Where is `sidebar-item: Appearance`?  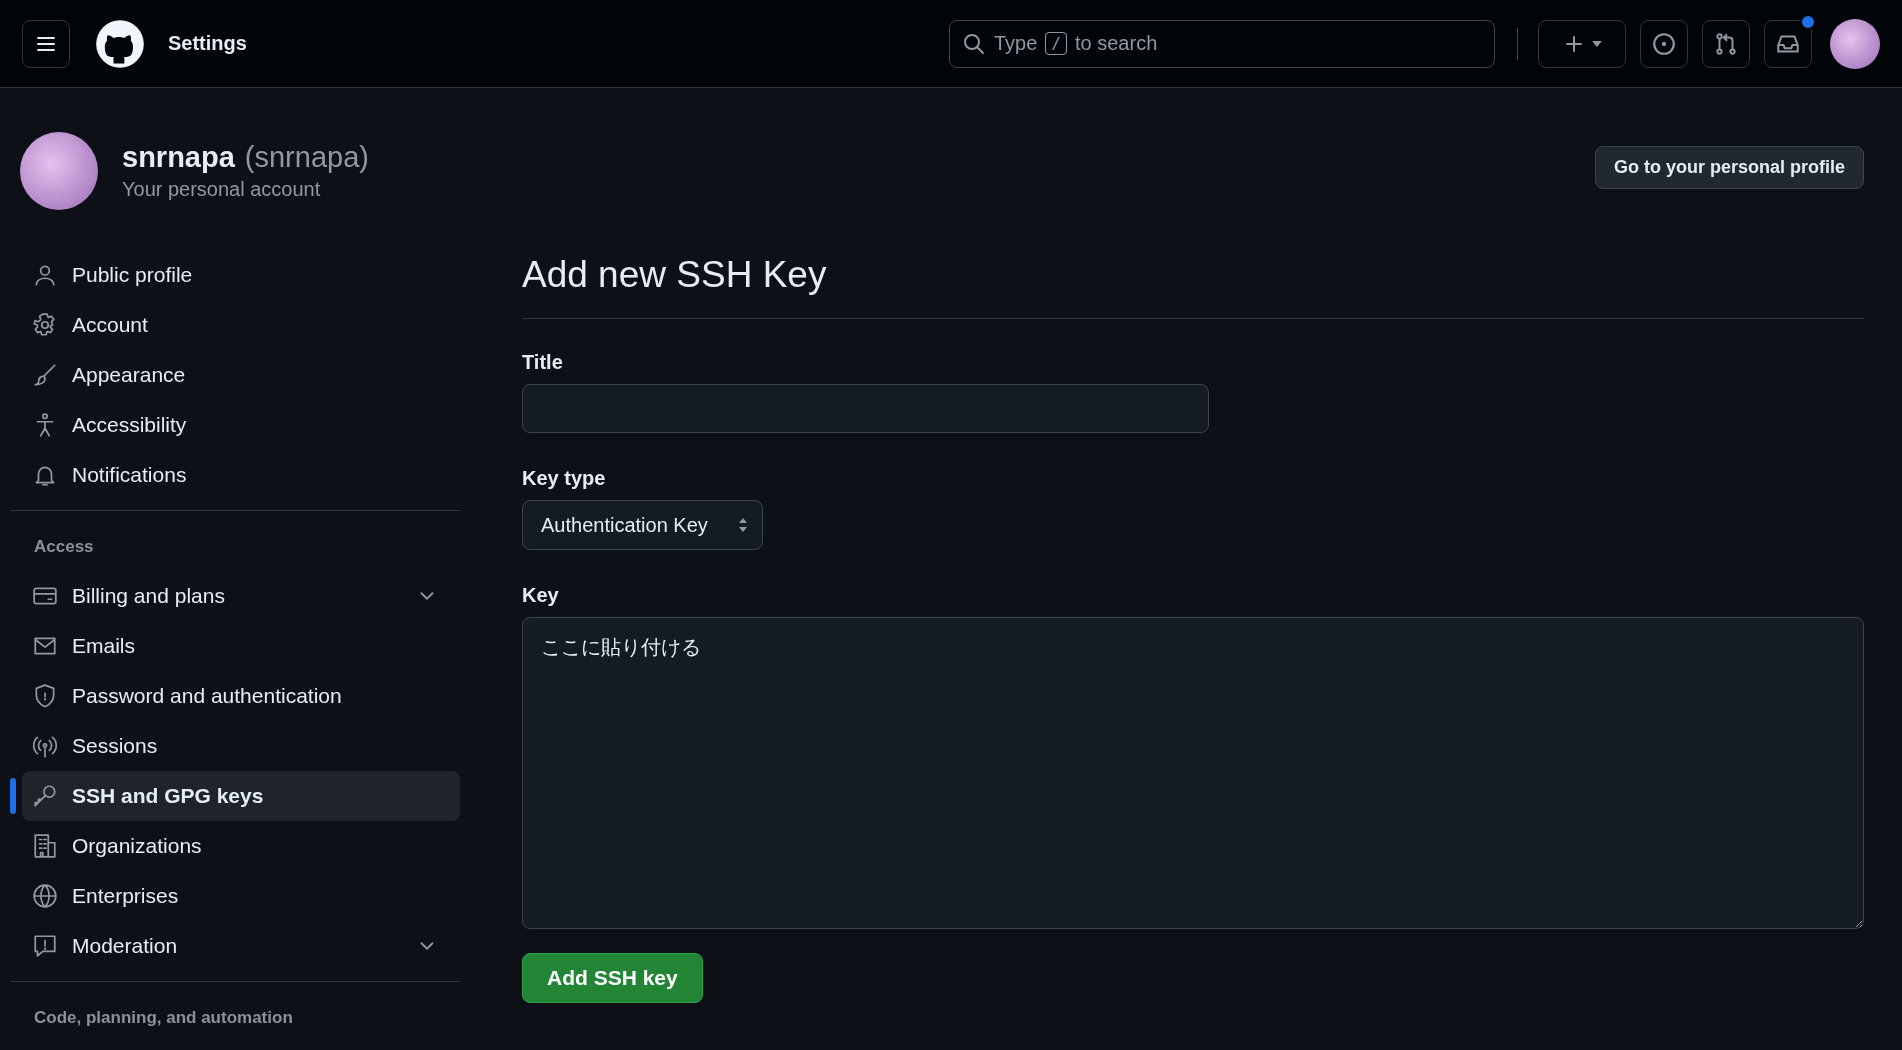 sidebar-item: Appearance is located at coordinates (241, 375).